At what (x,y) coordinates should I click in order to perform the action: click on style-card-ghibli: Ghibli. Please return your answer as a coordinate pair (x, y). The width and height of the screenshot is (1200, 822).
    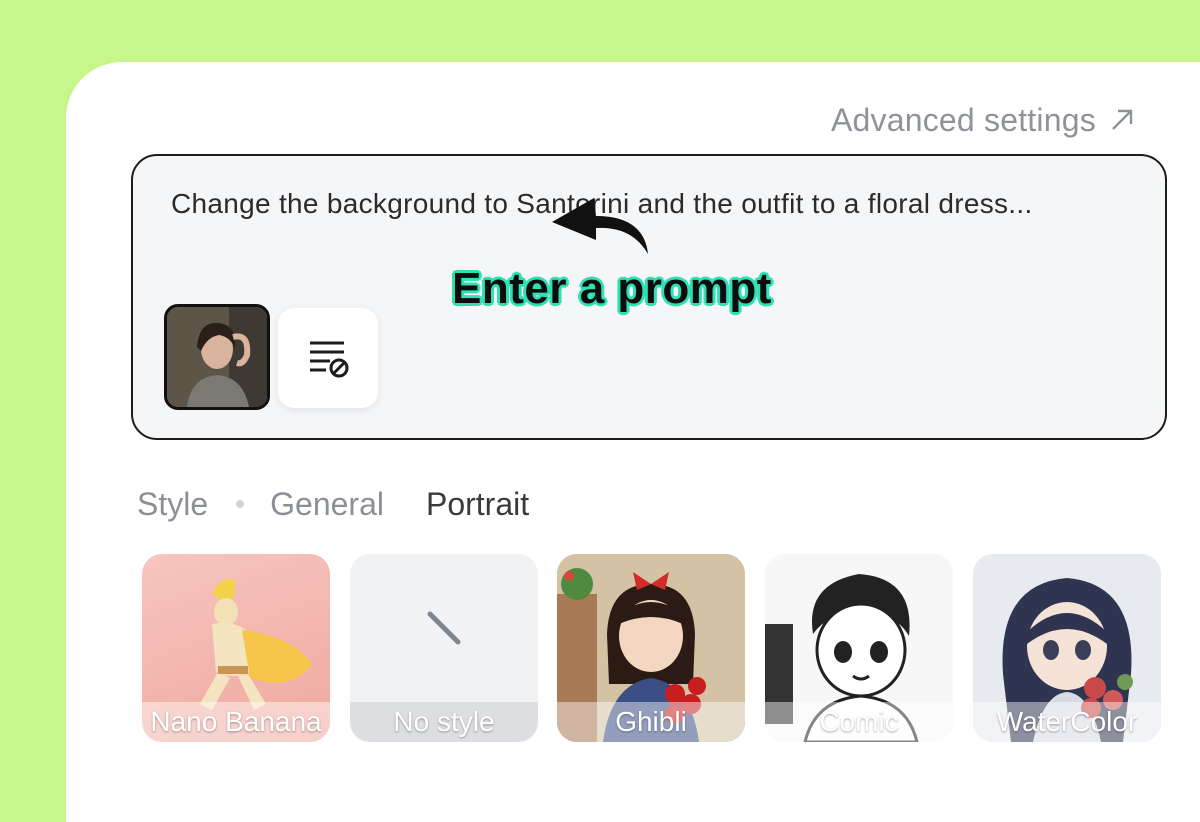
    Looking at the image, I should click on (651, 648).